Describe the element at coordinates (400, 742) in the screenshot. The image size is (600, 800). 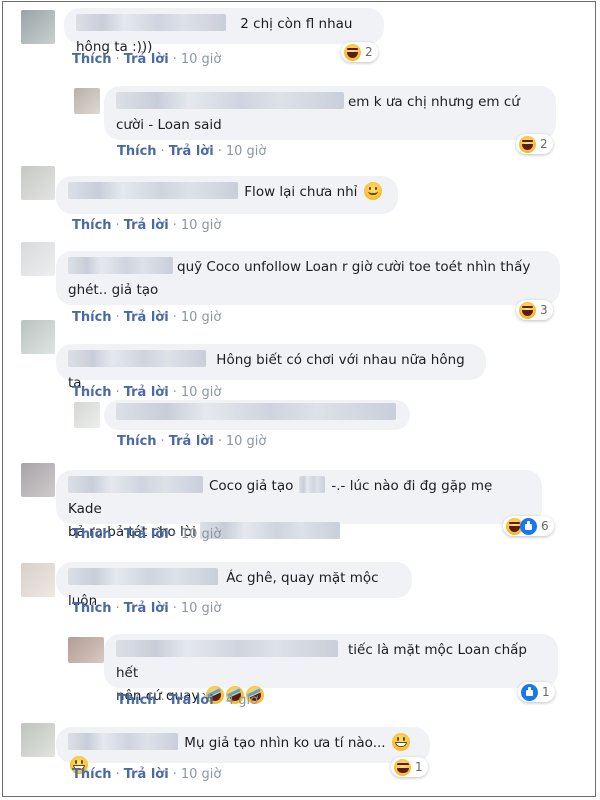
I see `grinning-face-icon` at that location.